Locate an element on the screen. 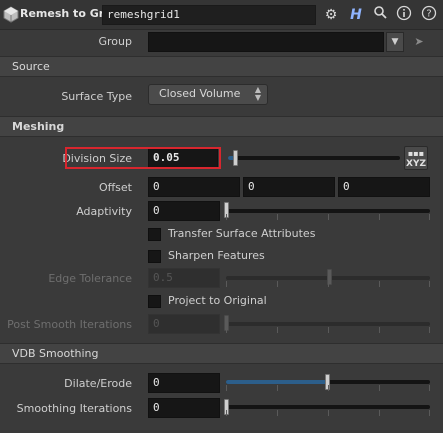 The image size is (443, 433). post-smooth-slider-track is located at coordinates (328, 324).